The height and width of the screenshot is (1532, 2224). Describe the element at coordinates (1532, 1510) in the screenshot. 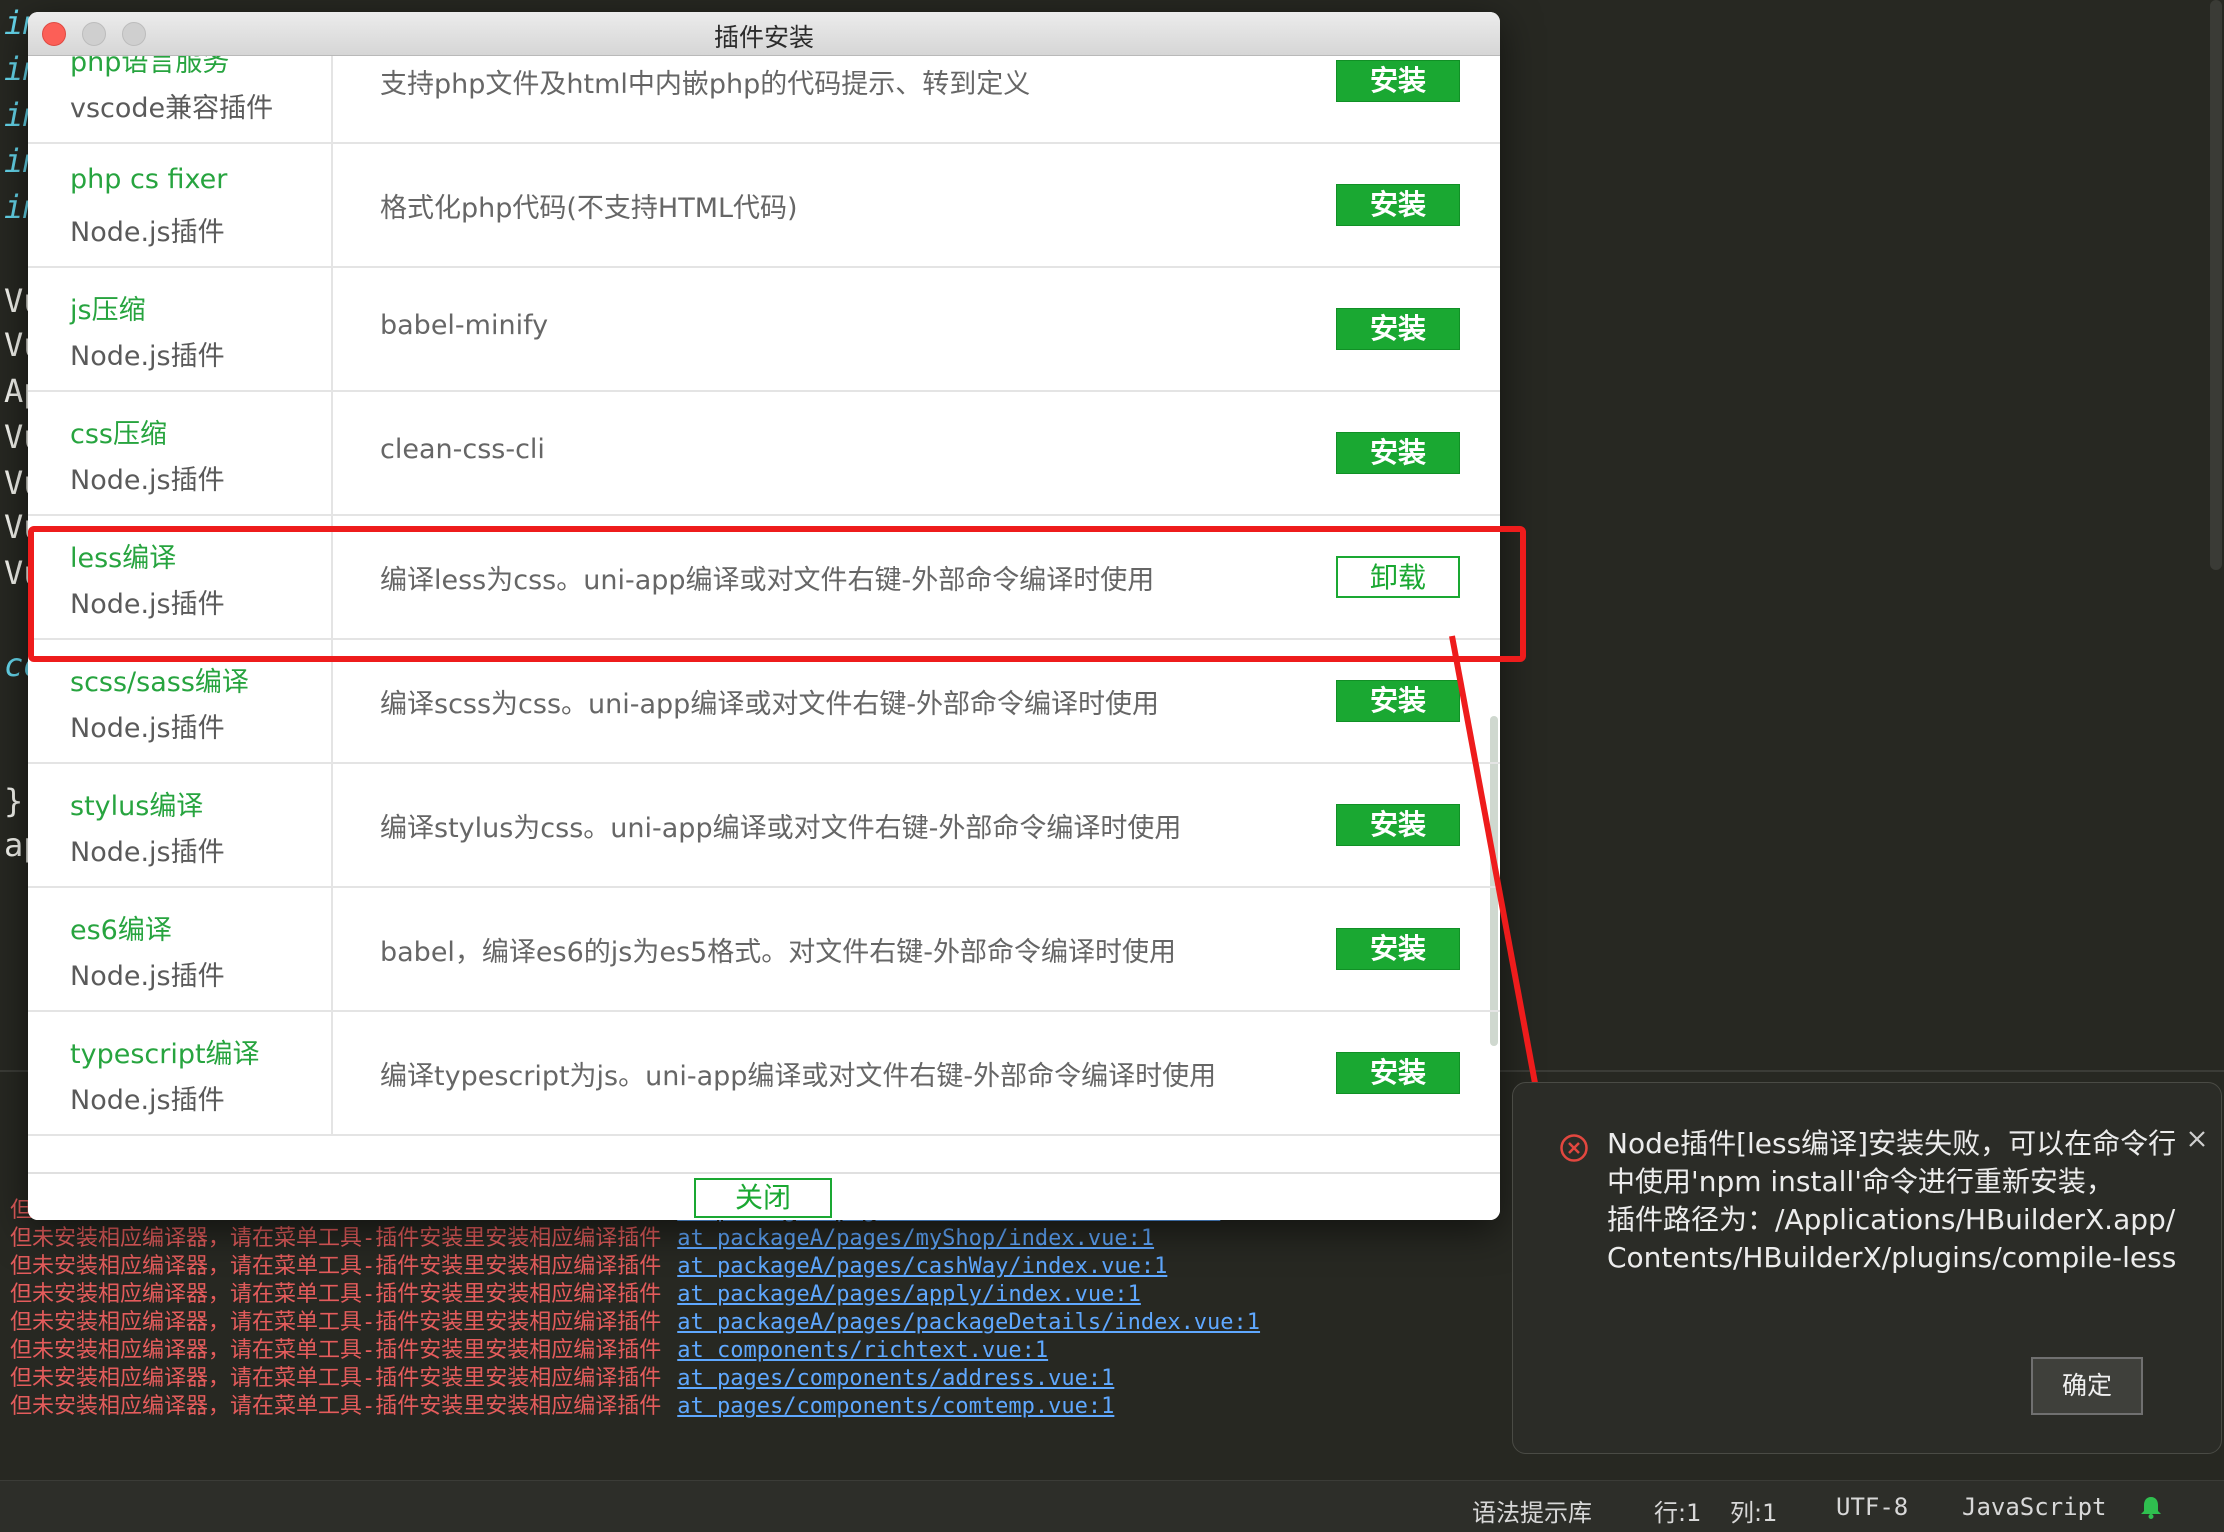

I see `syntax-lib-button: 语法提示库` at that location.